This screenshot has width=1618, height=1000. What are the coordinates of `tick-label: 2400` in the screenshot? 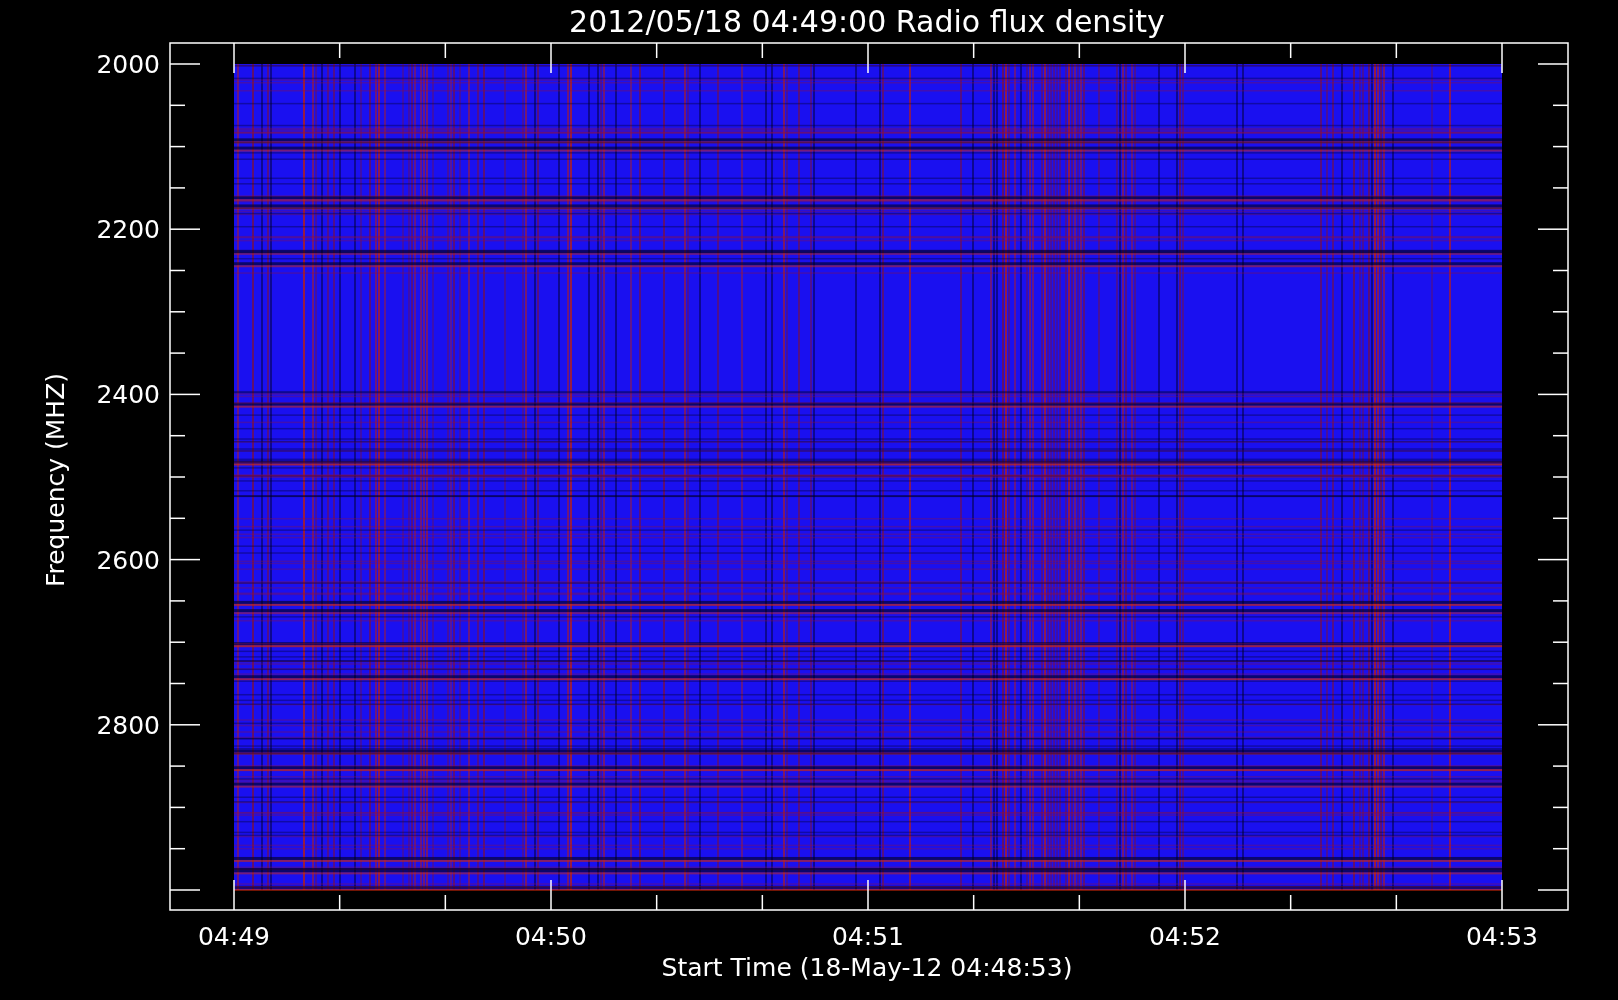 It's located at (128, 395).